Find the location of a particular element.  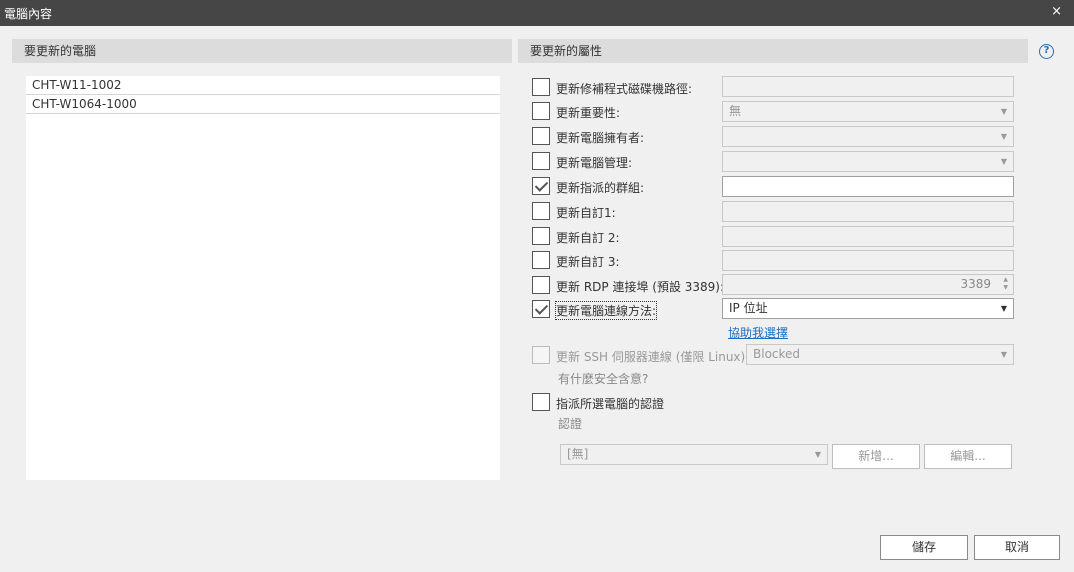

rdp-port-stepper: 3389 ▲ ▼ is located at coordinates (868, 284).